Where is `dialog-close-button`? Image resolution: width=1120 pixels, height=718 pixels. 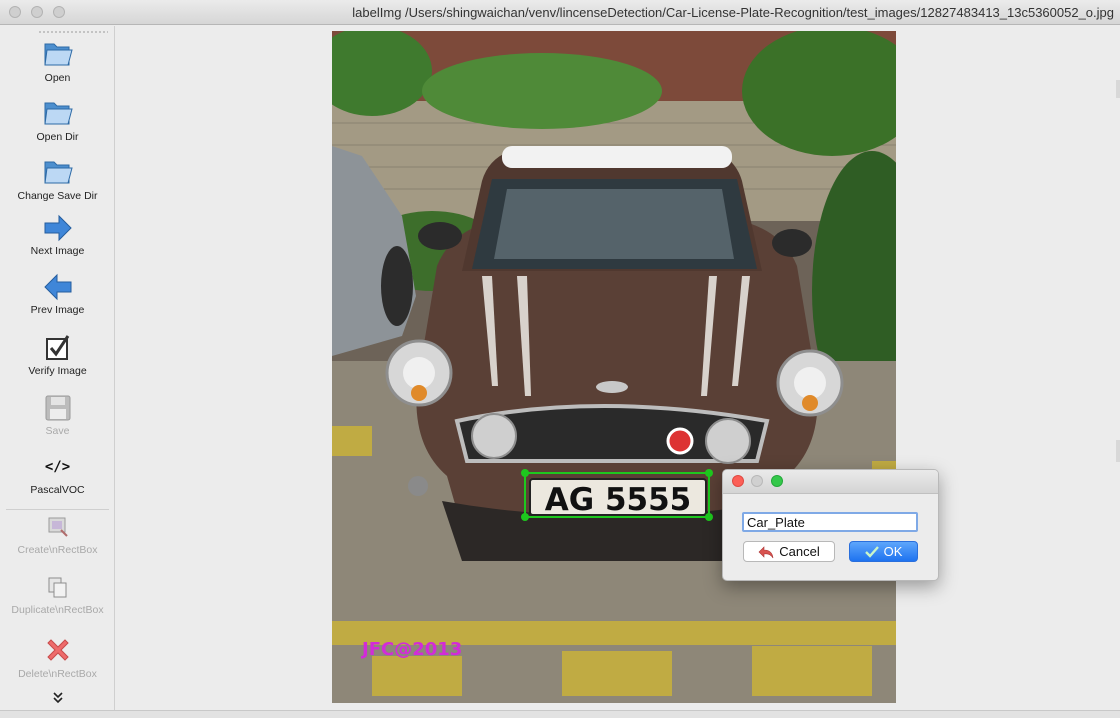 dialog-close-button is located at coordinates (738, 481).